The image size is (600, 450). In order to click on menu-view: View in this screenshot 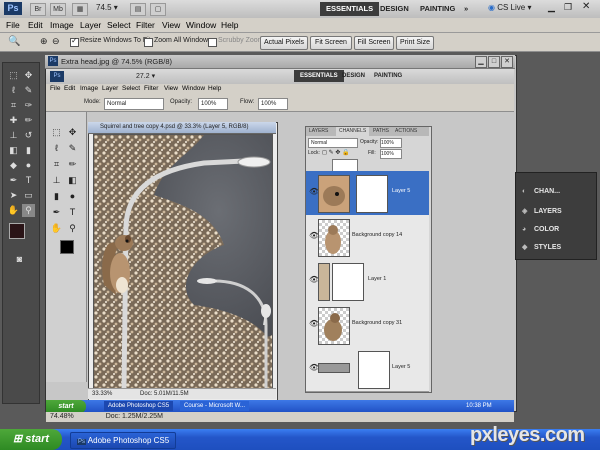, I will do `click(171, 25)`.